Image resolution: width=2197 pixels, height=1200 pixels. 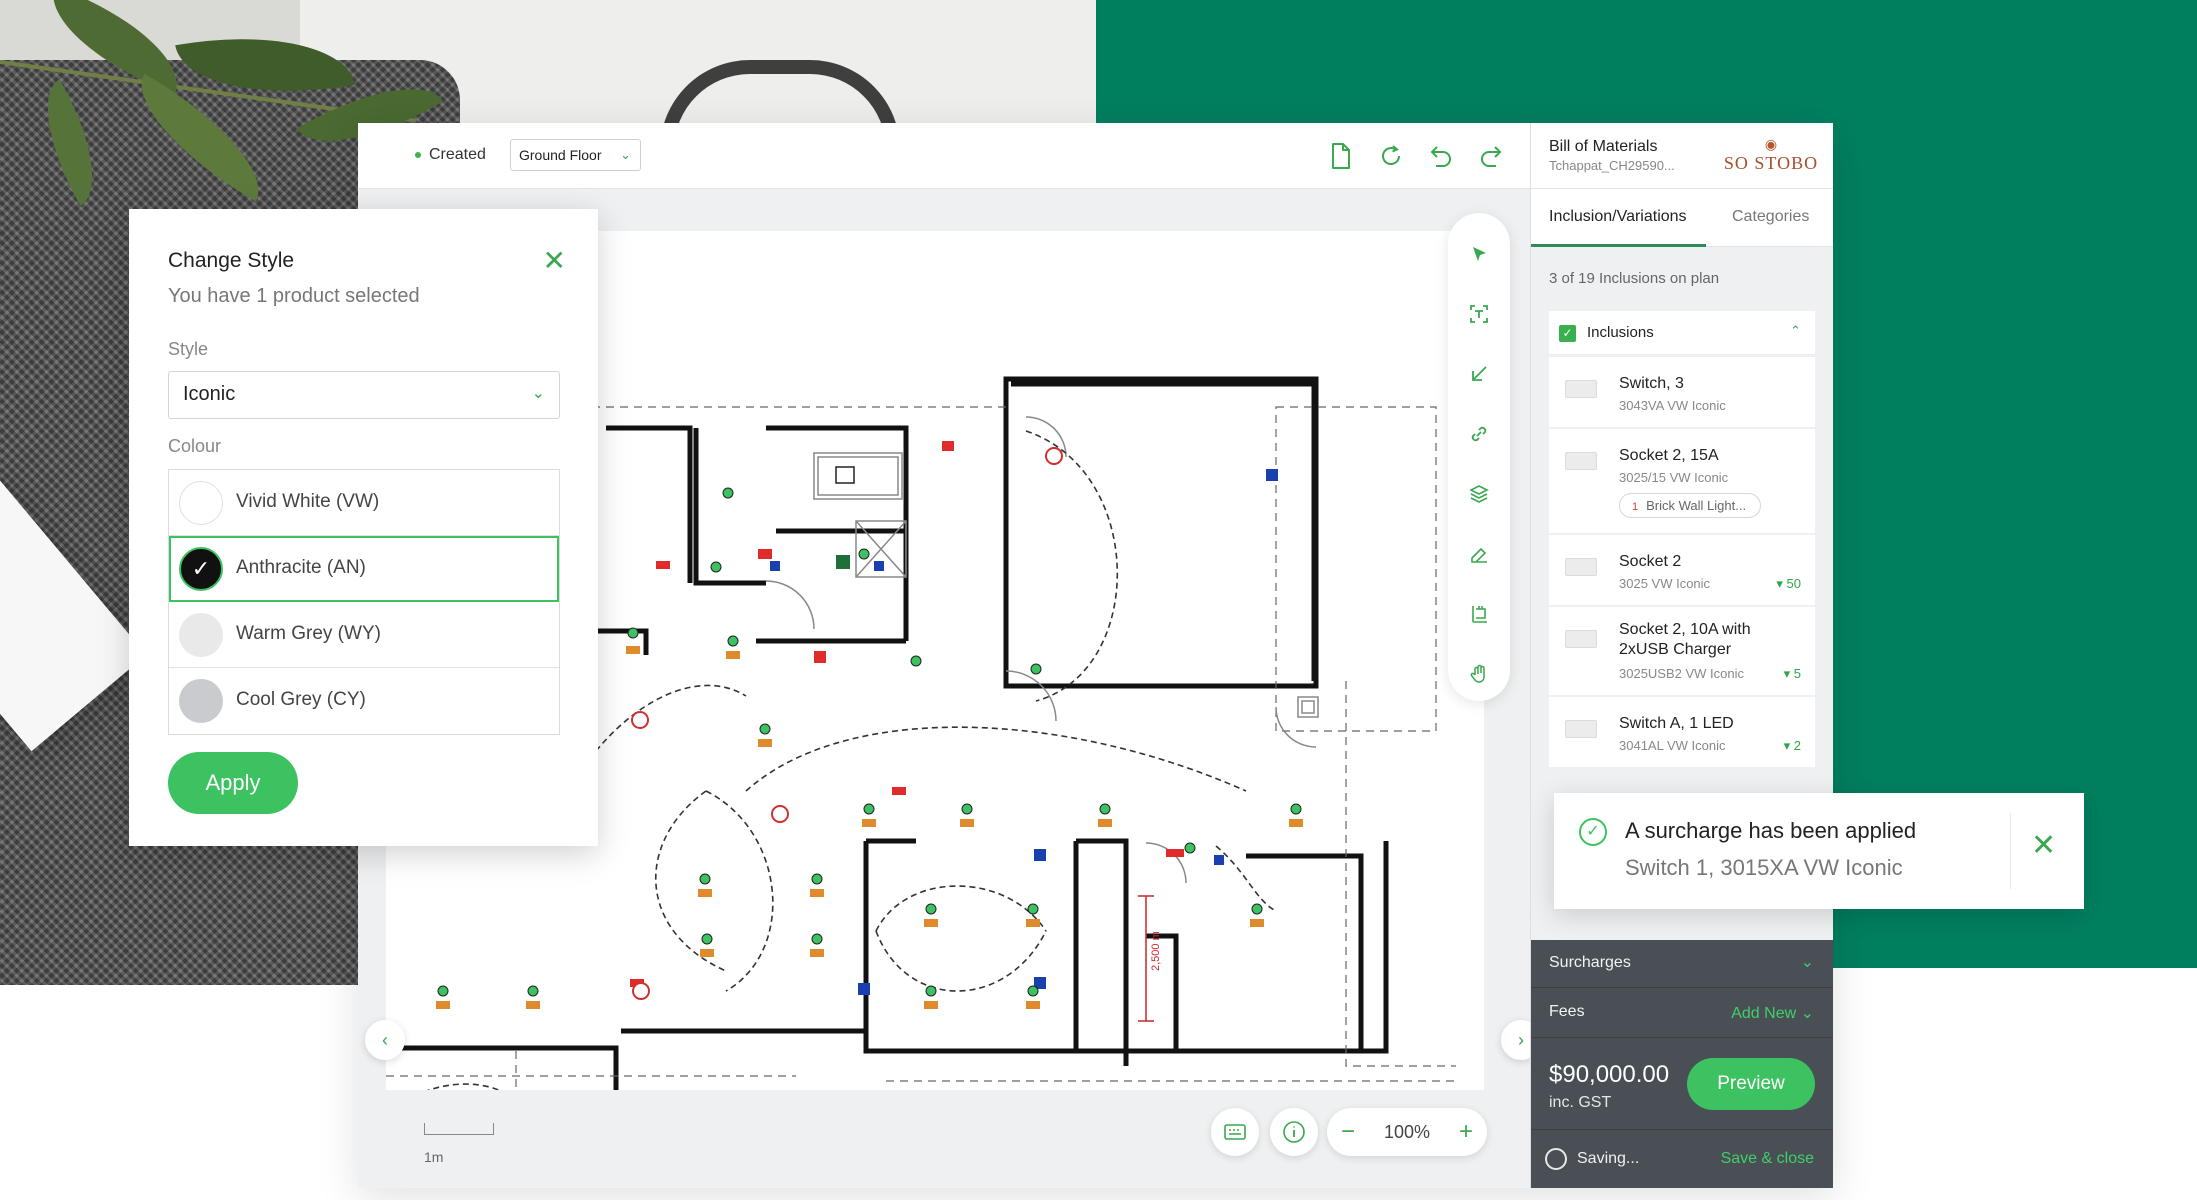 I want to click on add-new-fee-button: Add New ⌄, so click(x=1772, y=1013).